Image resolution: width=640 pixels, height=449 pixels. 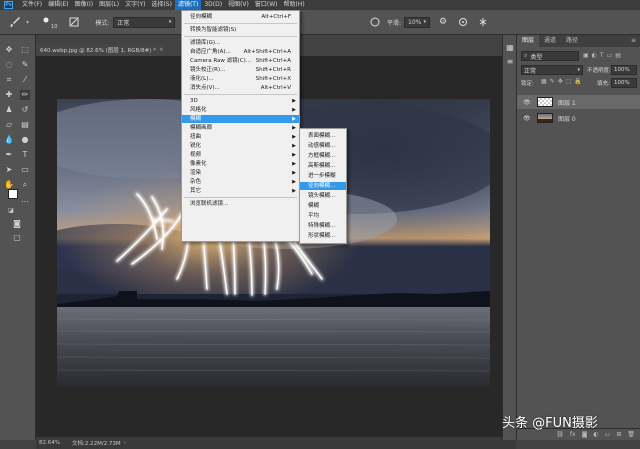 I want to click on menu-item-other: 其它 ▶, so click(x=240, y=191).